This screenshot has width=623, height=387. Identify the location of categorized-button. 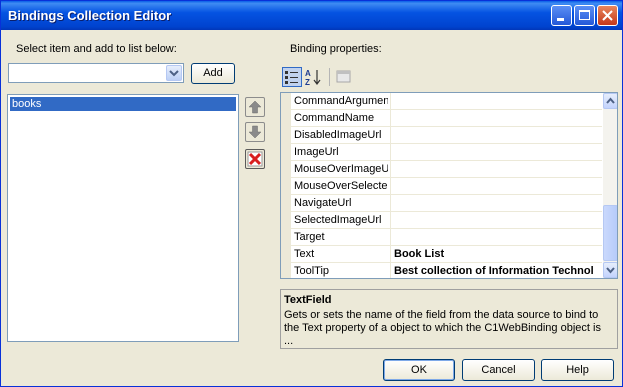
(292, 77).